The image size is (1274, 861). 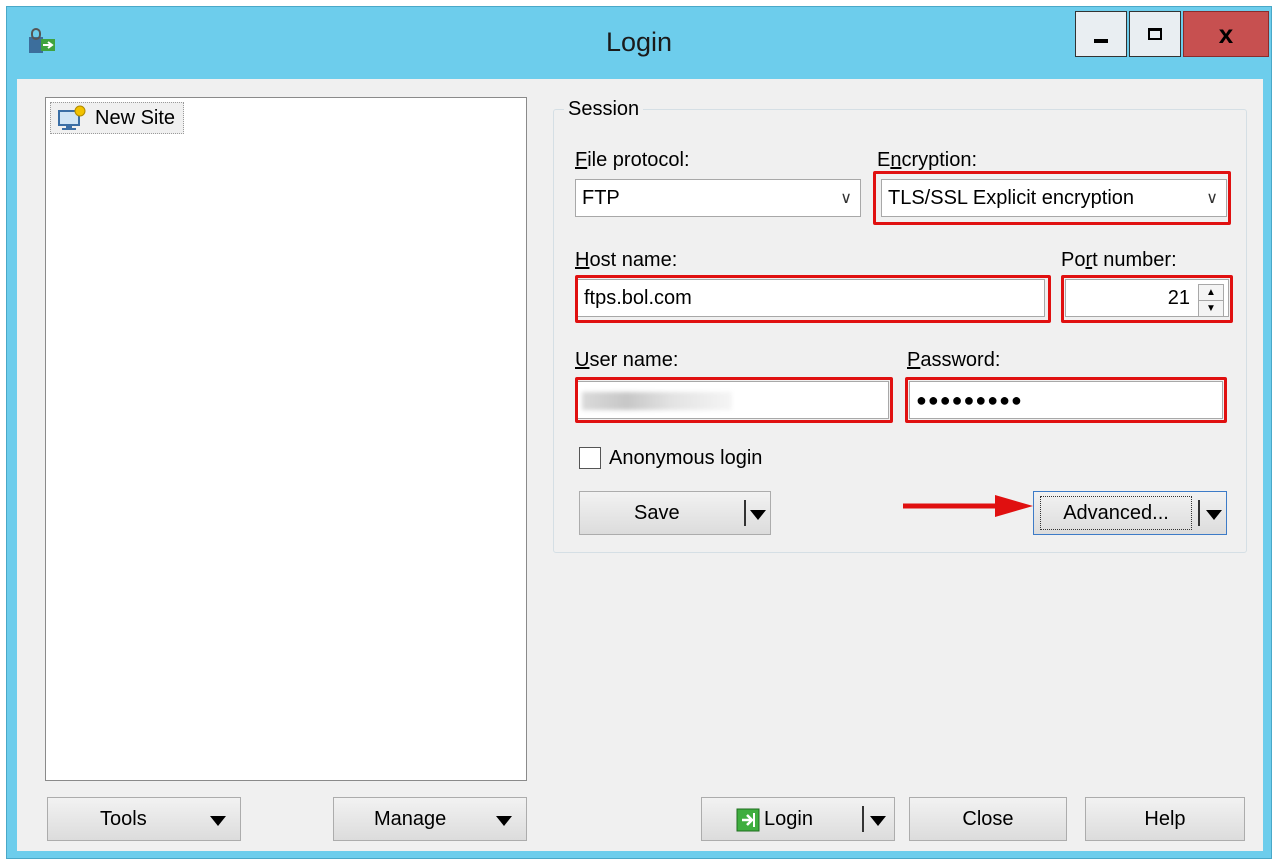 What do you see at coordinates (604, 109) in the screenshot?
I see `session-group-label: Session` at bounding box center [604, 109].